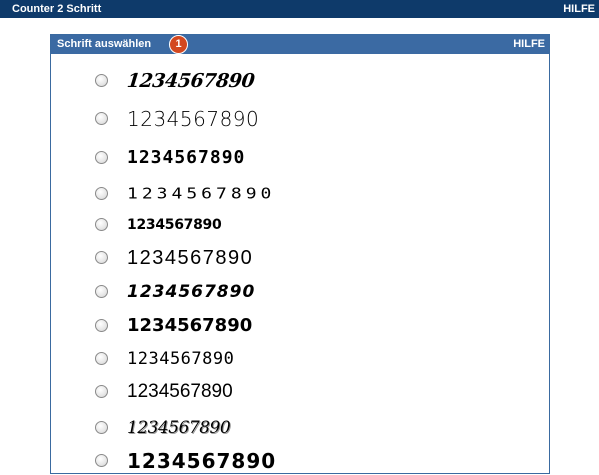 This screenshot has height=475, width=599. I want to click on panel-header: Schrift auswählen 1 HILFE, so click(300, 44).